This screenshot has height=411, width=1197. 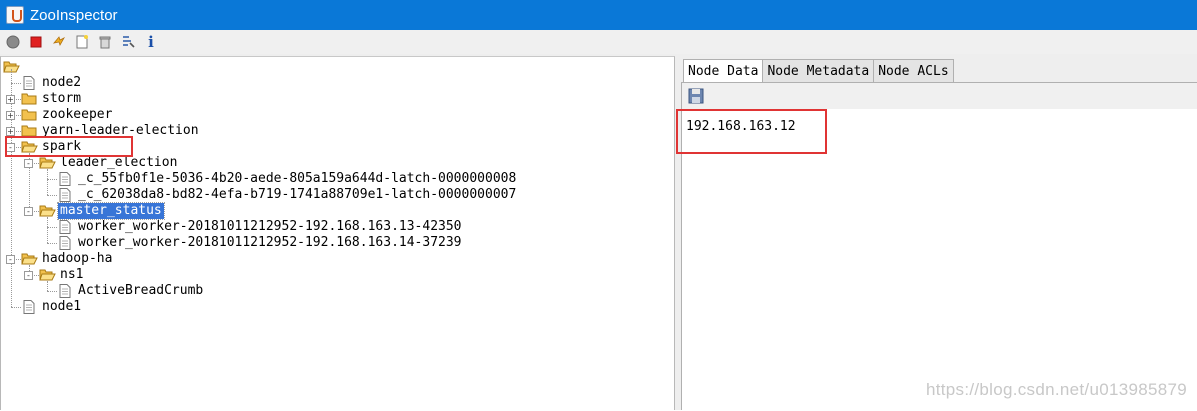 What do you see at coordinates (128, 42) in the screenshot?
I see `node-viewers-icon` at bounding box center [128, 42].